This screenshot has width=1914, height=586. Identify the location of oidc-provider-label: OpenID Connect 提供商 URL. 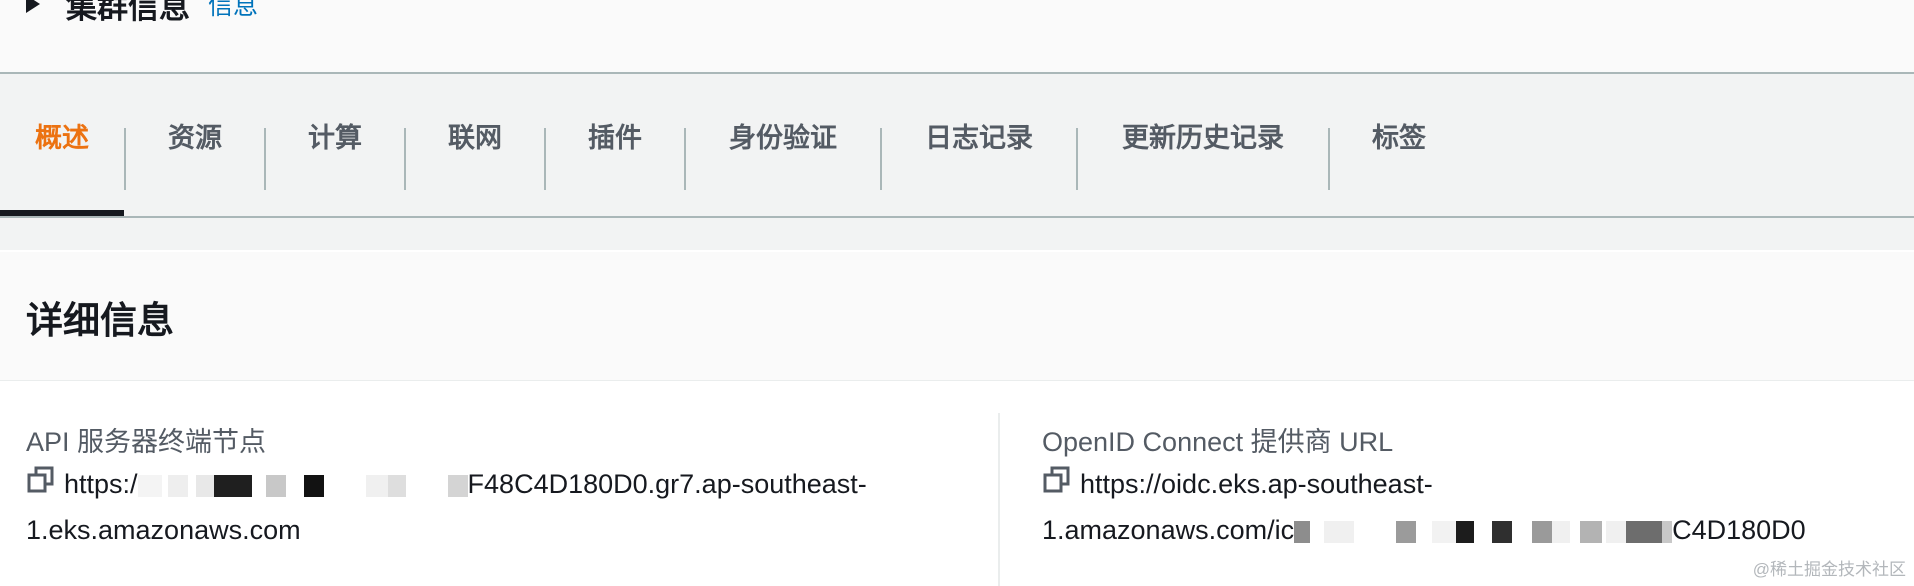
(1218, 442).